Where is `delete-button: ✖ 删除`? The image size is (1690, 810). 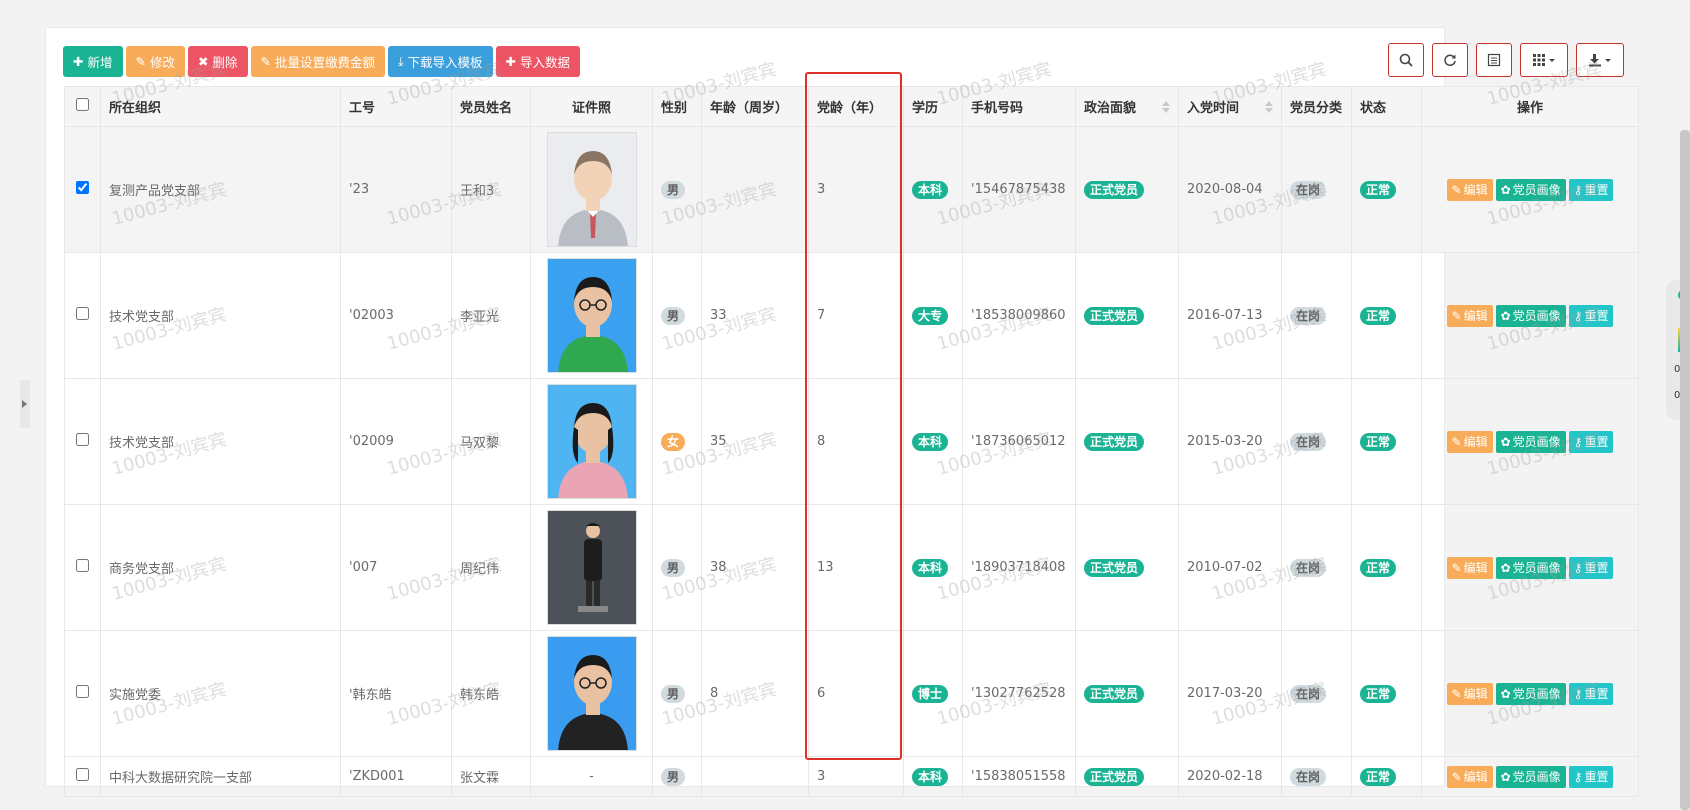
delete-button: ✖ 删除 is located at coordinates (218, 61).